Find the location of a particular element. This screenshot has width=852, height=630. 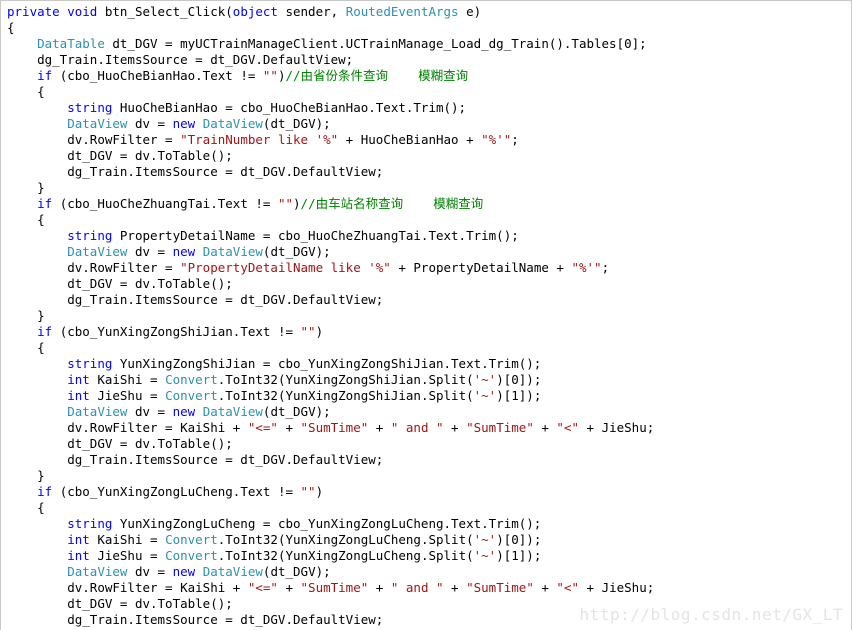

code-token-plain: sender, is located at coordinates (311, 11).